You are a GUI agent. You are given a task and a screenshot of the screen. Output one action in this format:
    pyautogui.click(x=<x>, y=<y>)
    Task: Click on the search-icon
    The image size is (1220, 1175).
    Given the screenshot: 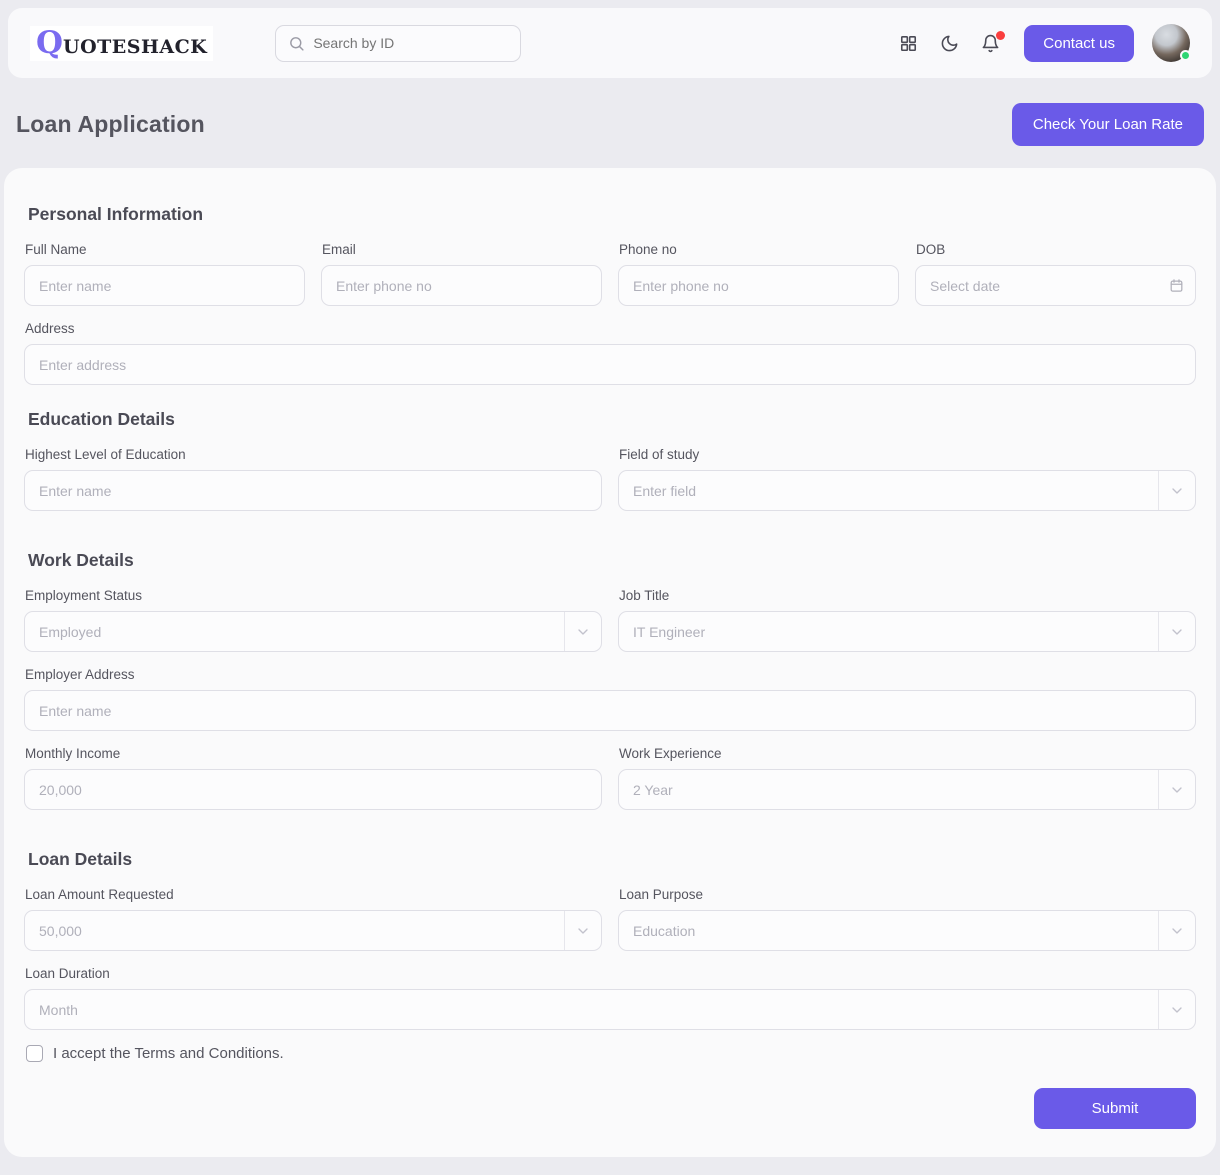 What is the action you would take?
    pyautogui.click(x=296, y=43)
    